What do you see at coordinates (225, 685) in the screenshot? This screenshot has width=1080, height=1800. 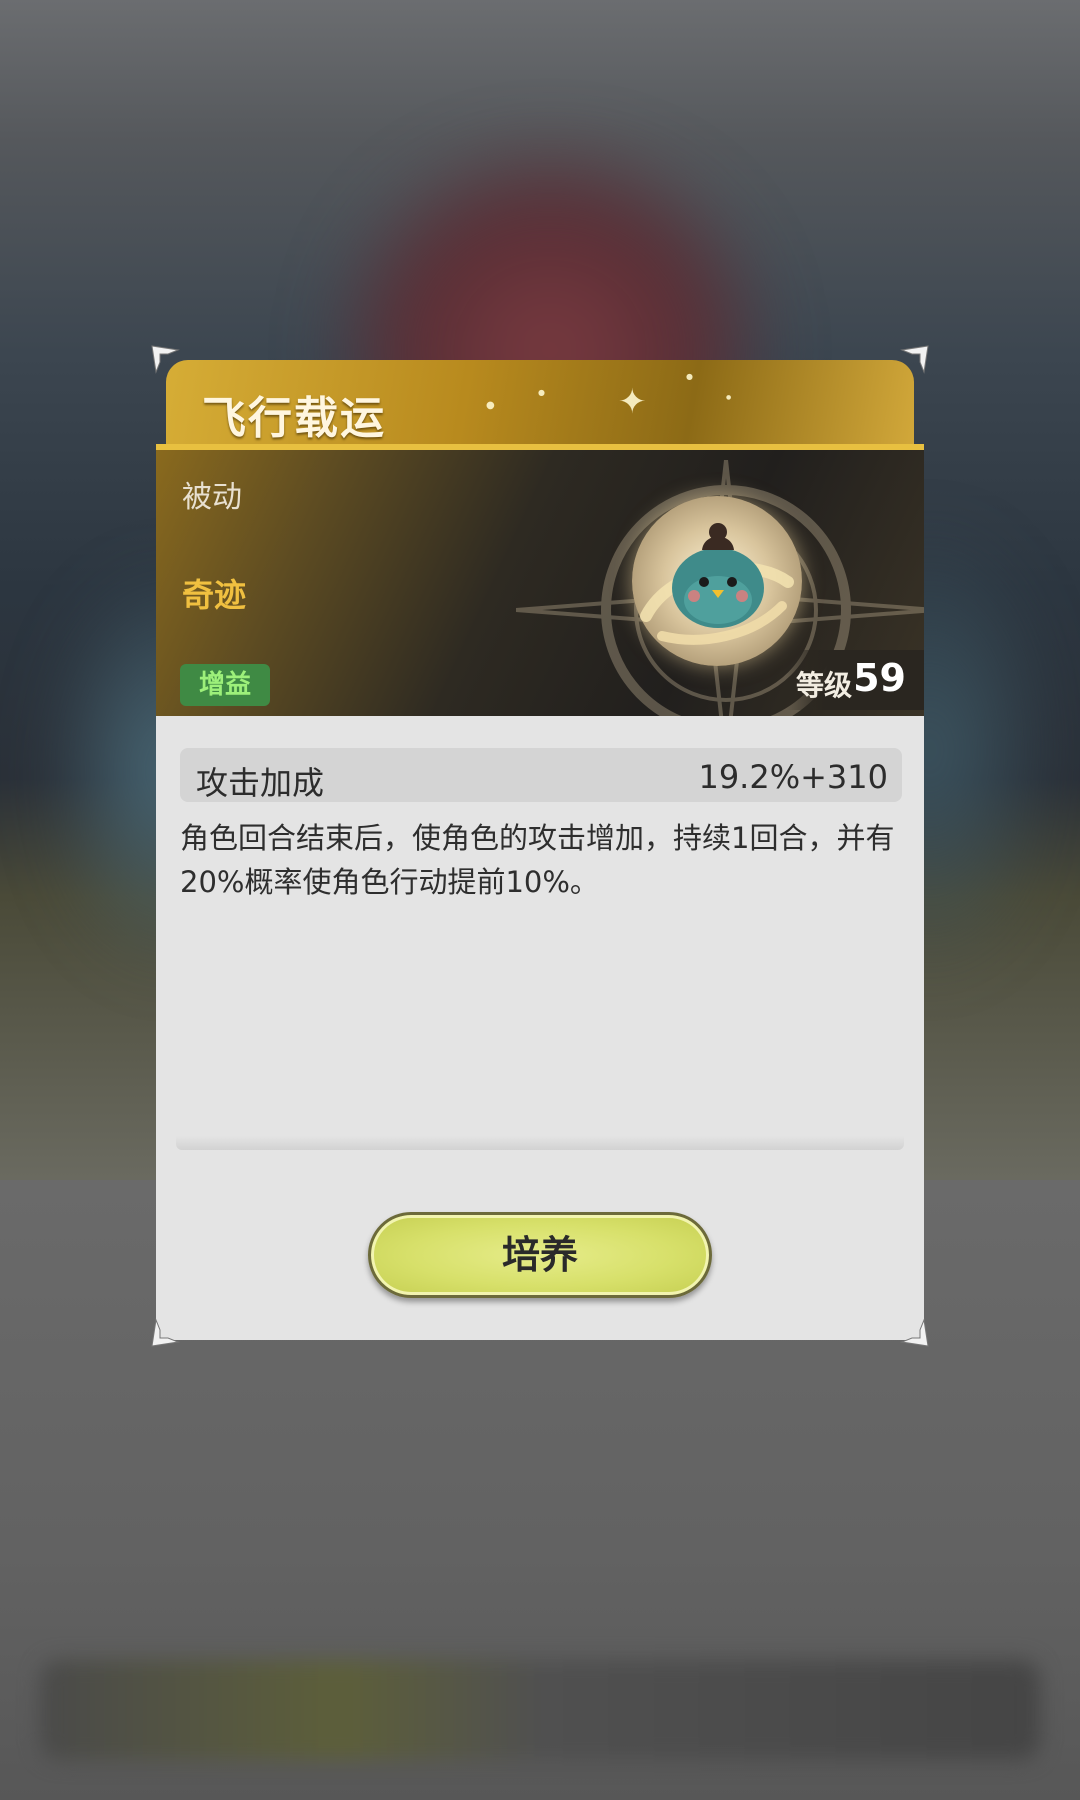 I see `buff-badge: 增益` at bounding box center [225, 685].